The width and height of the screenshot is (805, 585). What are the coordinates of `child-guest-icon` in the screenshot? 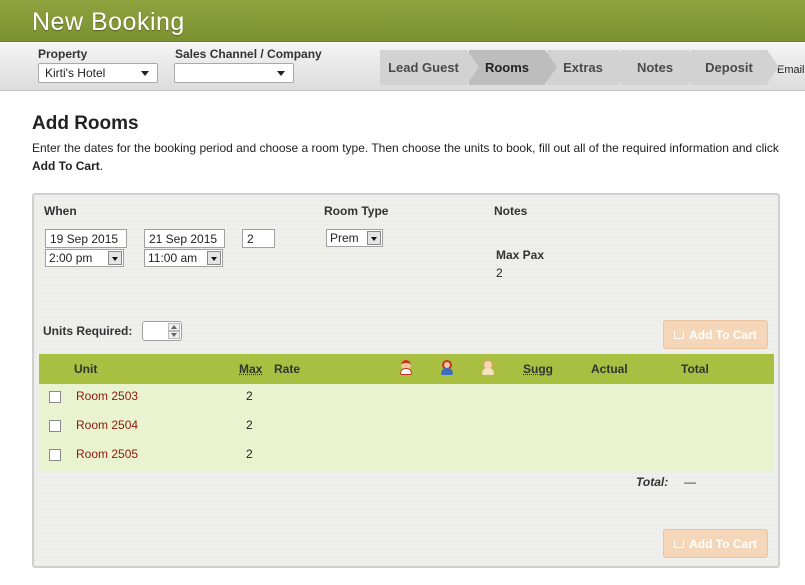 It's located at (447, 368).